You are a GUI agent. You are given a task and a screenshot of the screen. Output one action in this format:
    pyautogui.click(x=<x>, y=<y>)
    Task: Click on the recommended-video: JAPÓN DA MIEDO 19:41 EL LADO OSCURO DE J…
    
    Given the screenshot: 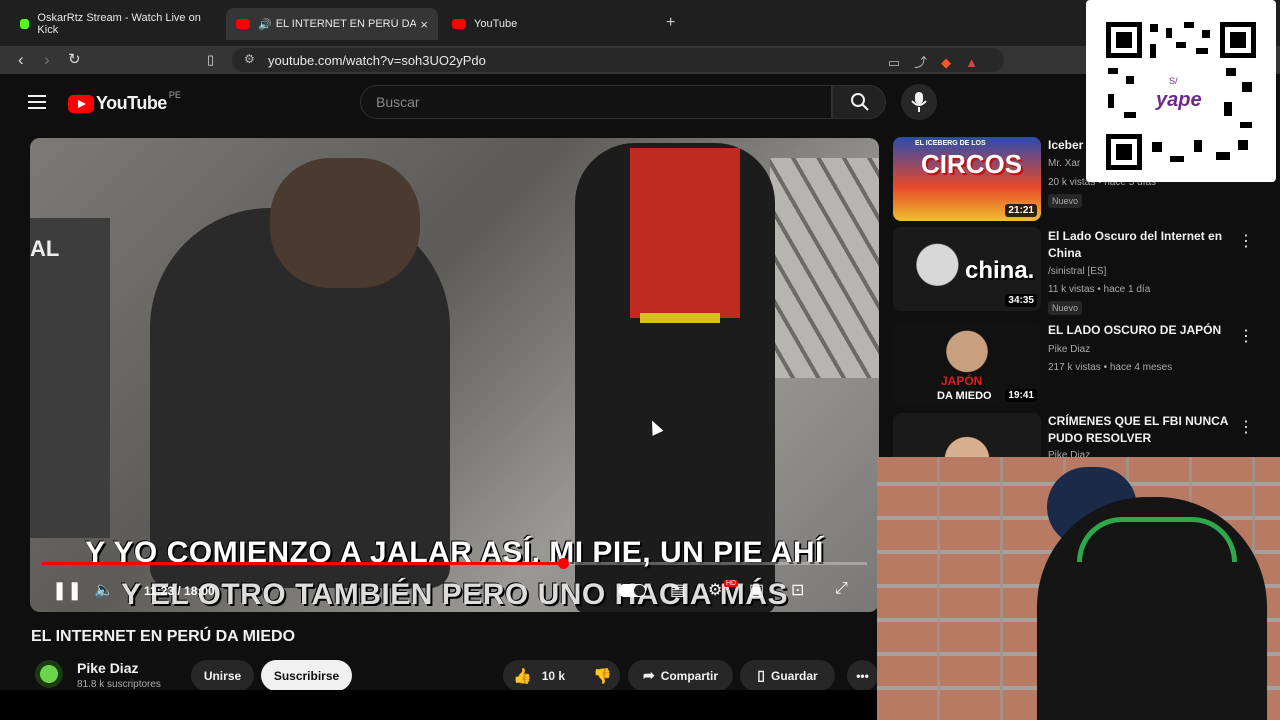 What is the action you would take?
    pyautogui.click(x=1083, y=364)
    